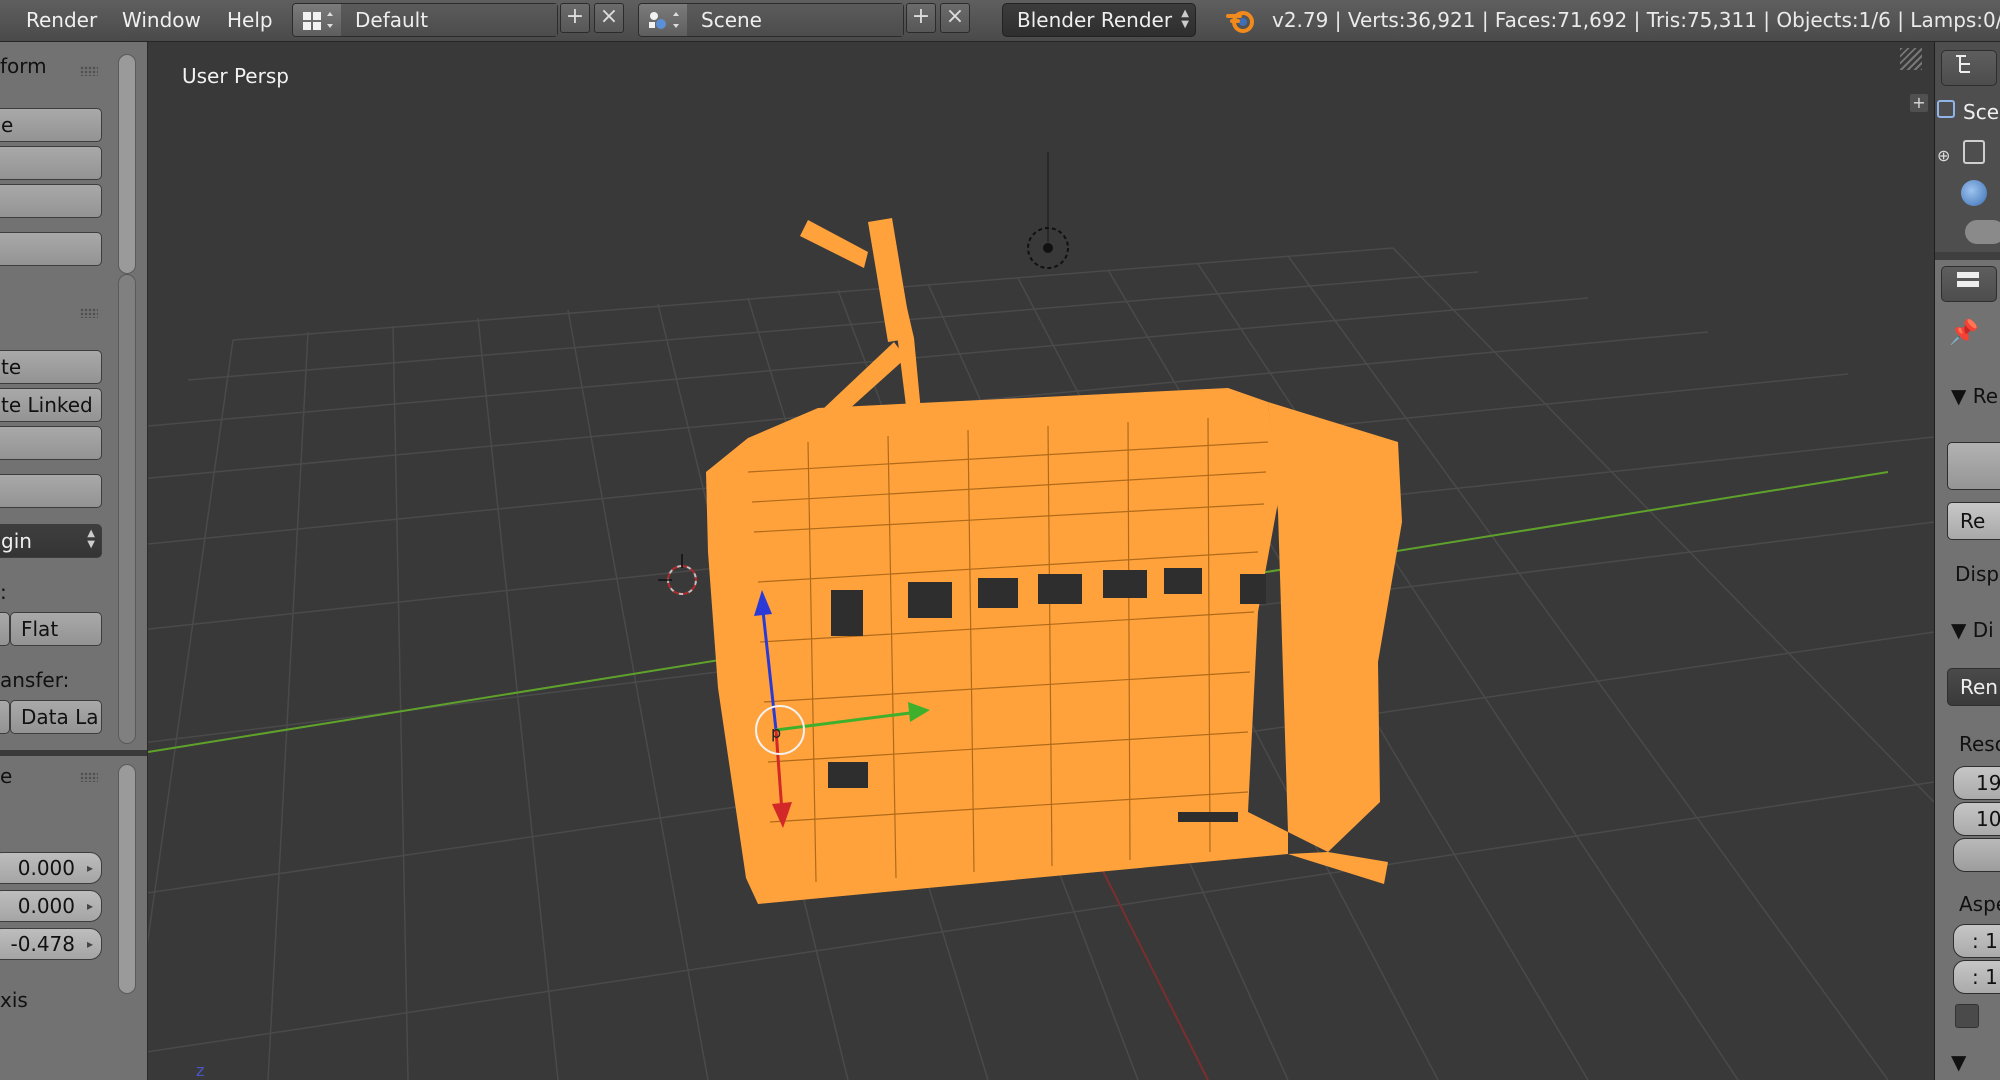  What do you see at coordinates (200, 1070) in the screenshot?
I see `axis-z-indicator: z` at bounding box center [200, 1070].